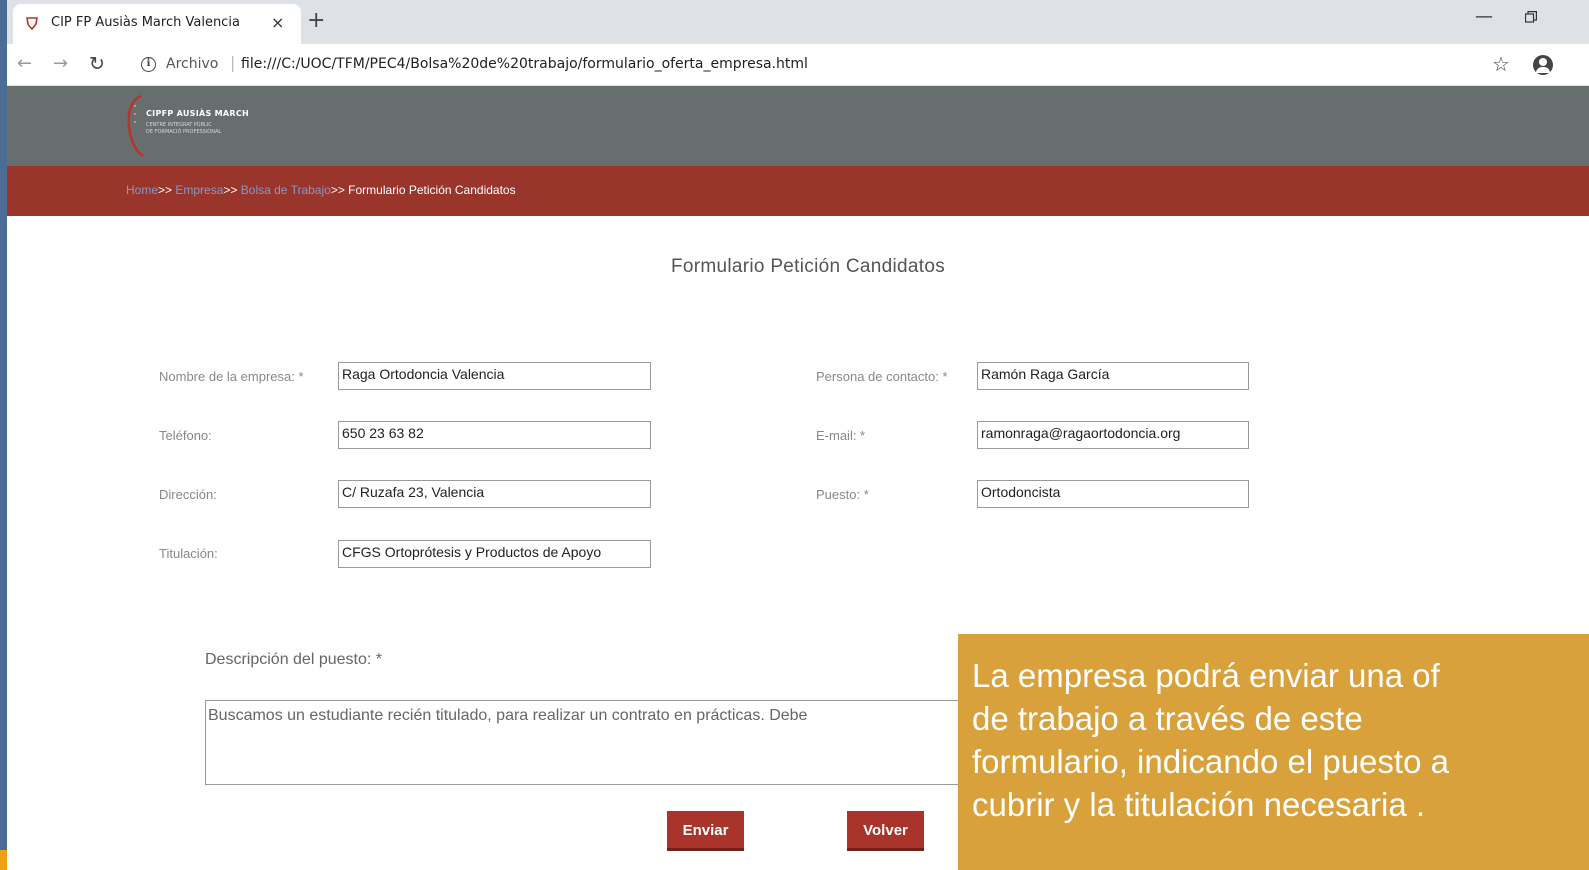 The height and width of the screenshot is (870, 1589). Describe the element at coordinates (3, 435) in the screenshot. I see `slide-left-strip` at that location.